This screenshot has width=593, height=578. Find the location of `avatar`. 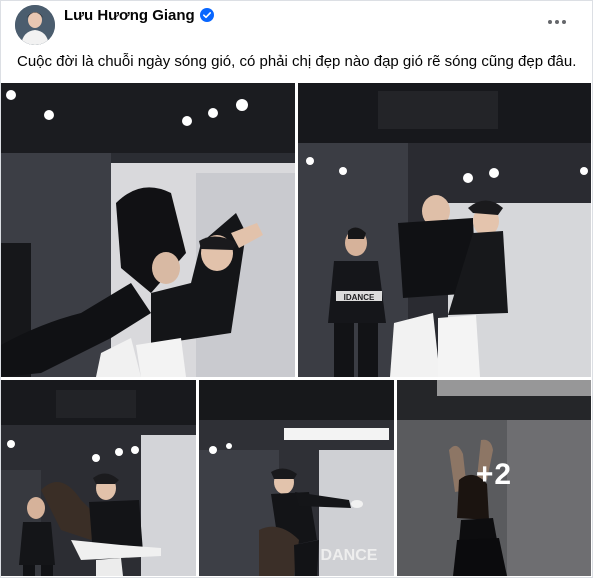

avatar is located at coordinates (35, 25).